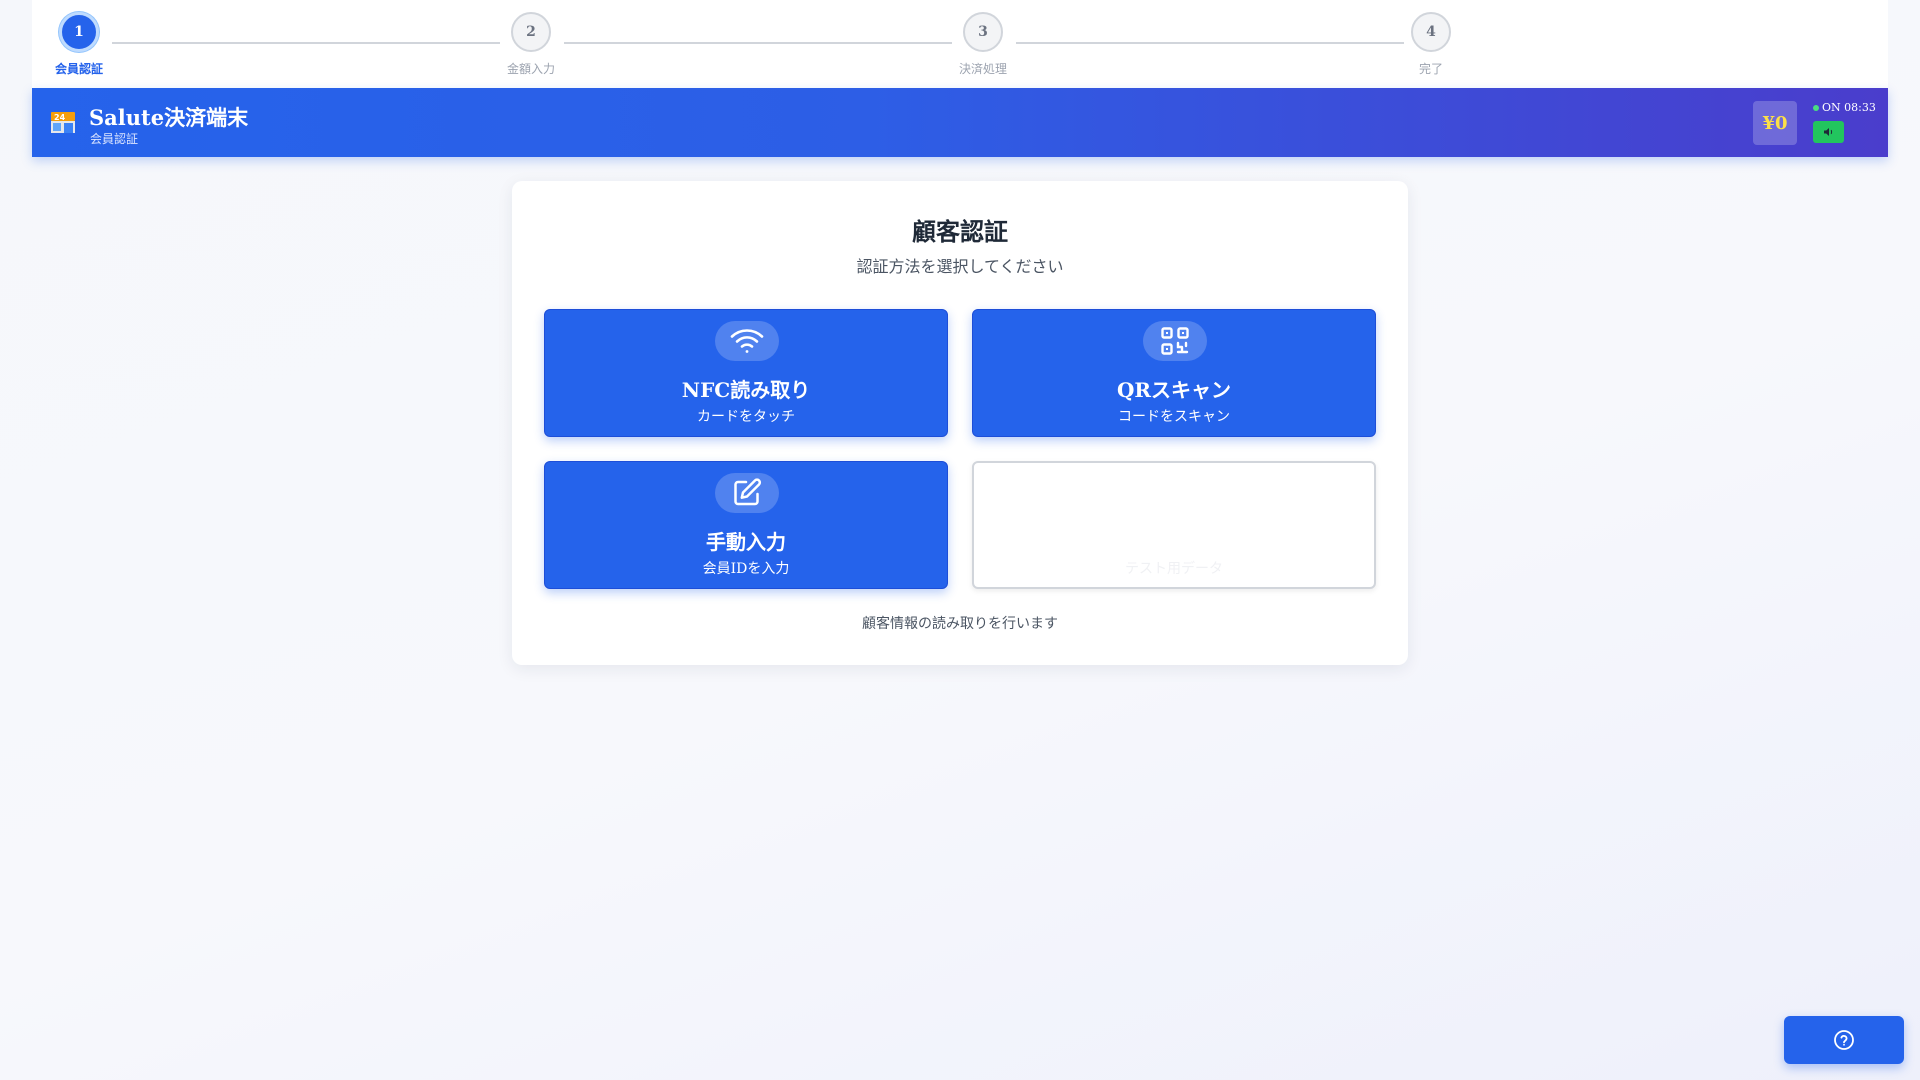  I want to click on method-title: 手動入力, so click(746, 542).